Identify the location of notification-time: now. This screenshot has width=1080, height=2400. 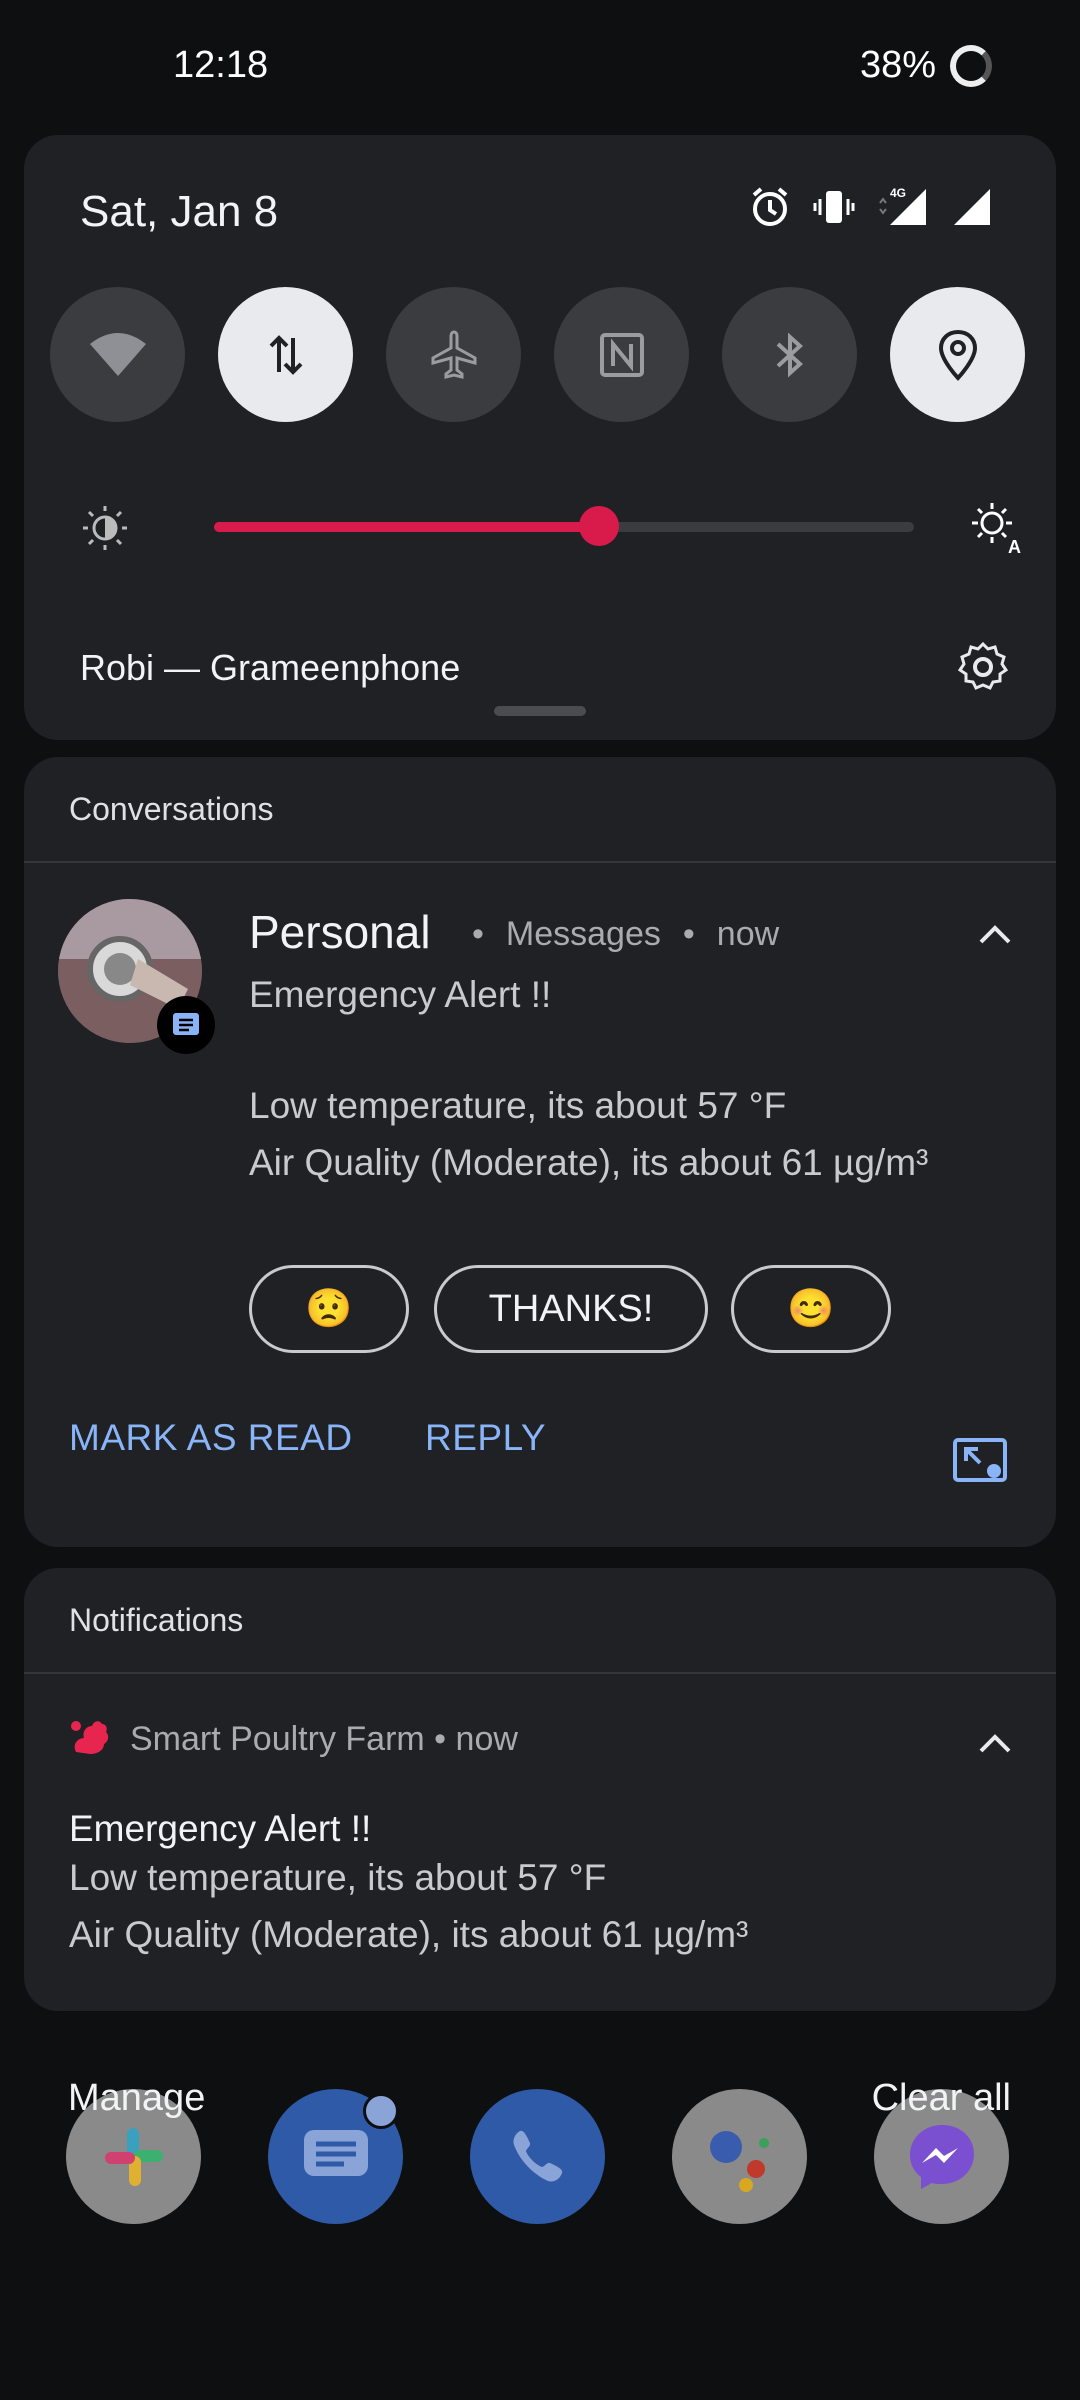
(486, 1739).